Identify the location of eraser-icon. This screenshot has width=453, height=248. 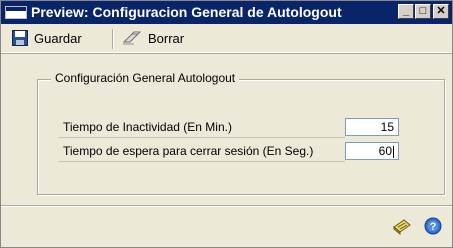
(132, 38).